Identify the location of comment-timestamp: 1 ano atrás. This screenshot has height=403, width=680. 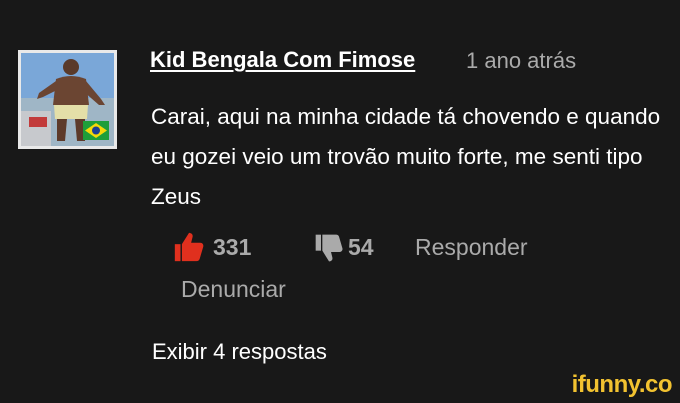
(521, 61).